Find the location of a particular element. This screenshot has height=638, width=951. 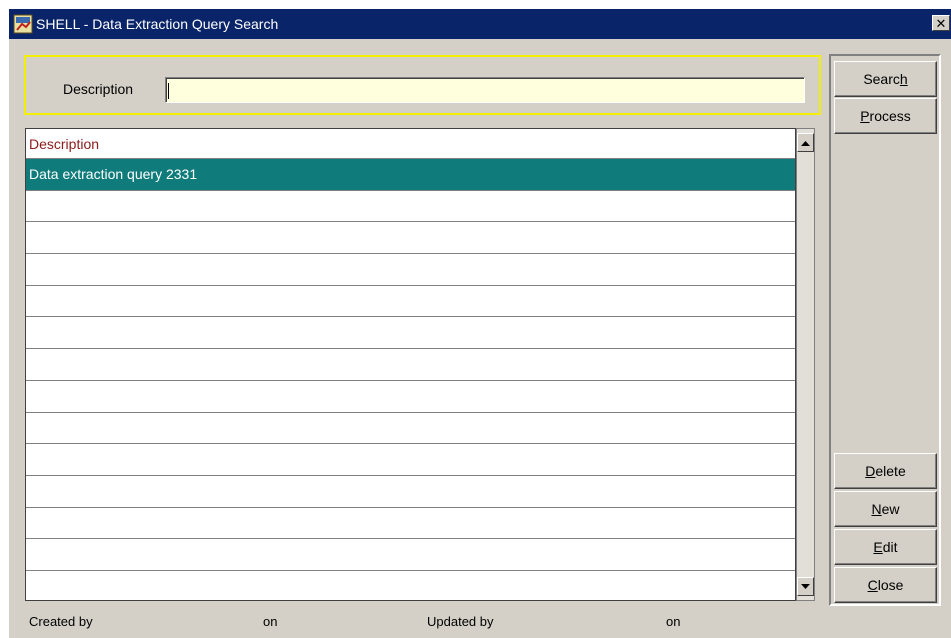

edit-button: Edit is located at coordinates (885, 547).